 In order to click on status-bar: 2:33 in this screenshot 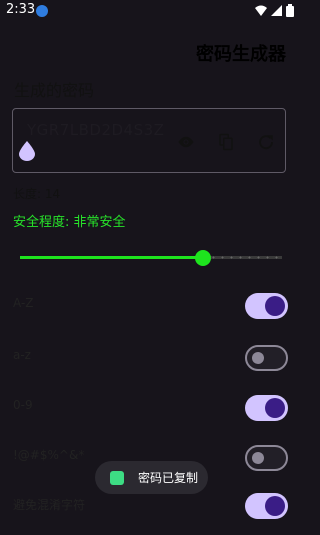, I will do `click(150, 11)`.